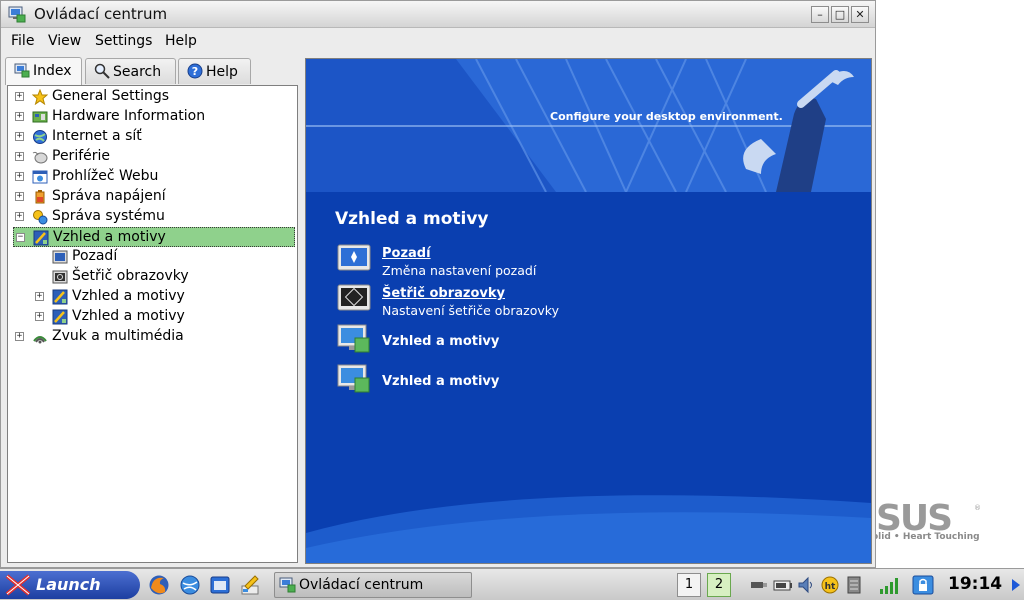 This screenshot has height=600, width=1024. What do you see at coordinates (443, 293) in the screenshot?
I see `link-screensaver: Šetřič obrazovky` at bounding box center [443, 293].